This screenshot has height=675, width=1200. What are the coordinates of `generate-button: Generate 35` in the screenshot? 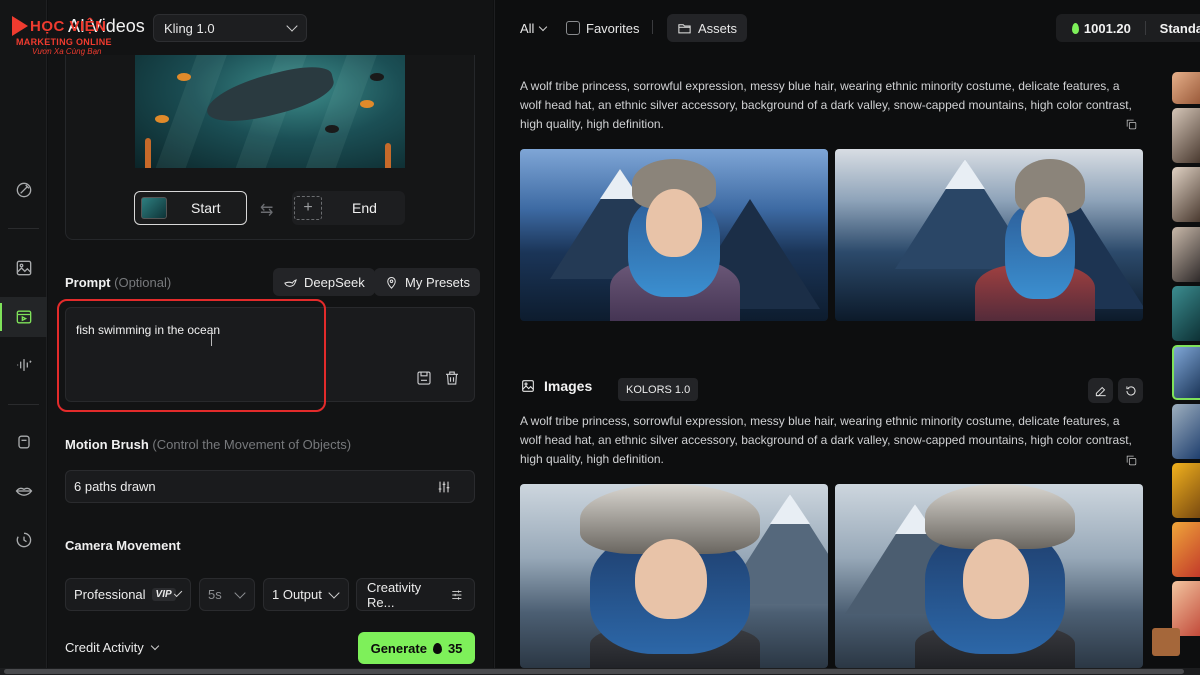 It's located at (416, 648).